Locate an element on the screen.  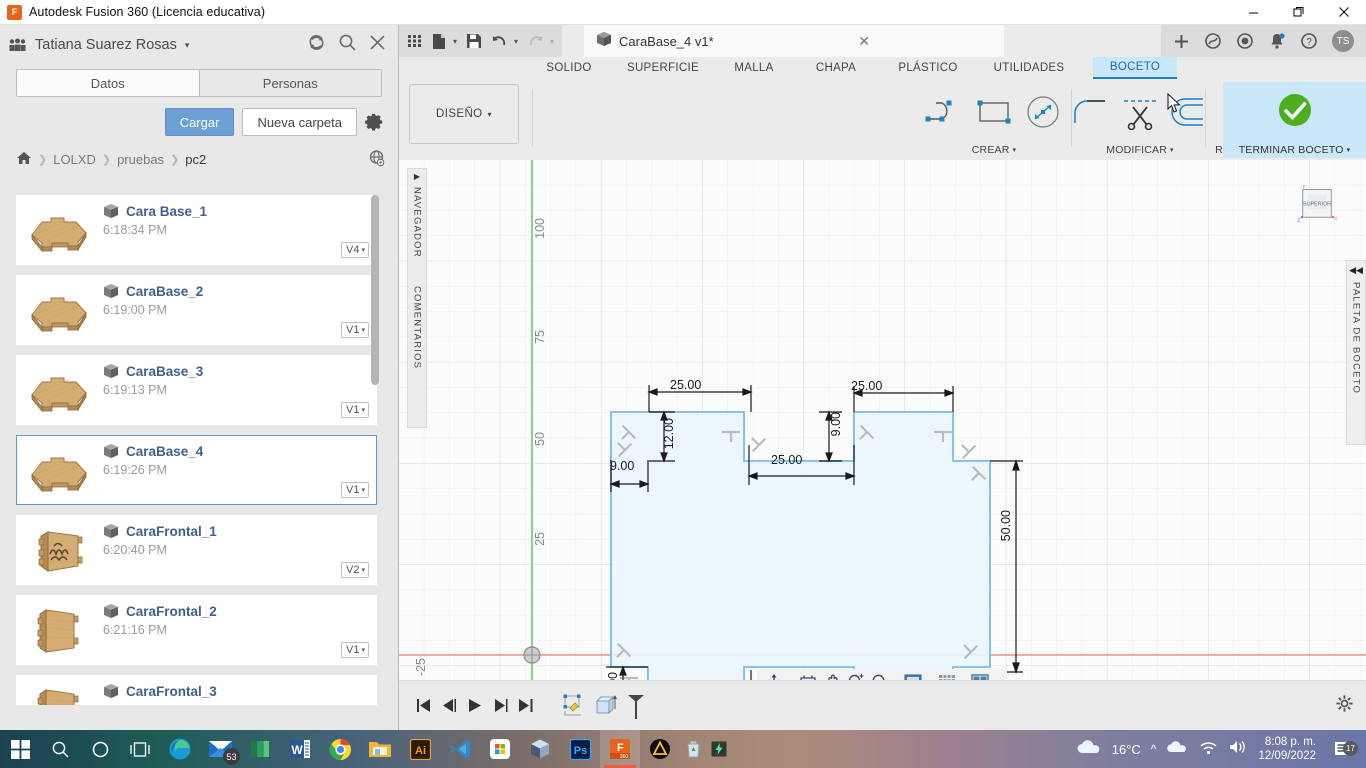
word-button: W is located at coordinates (300, 749).